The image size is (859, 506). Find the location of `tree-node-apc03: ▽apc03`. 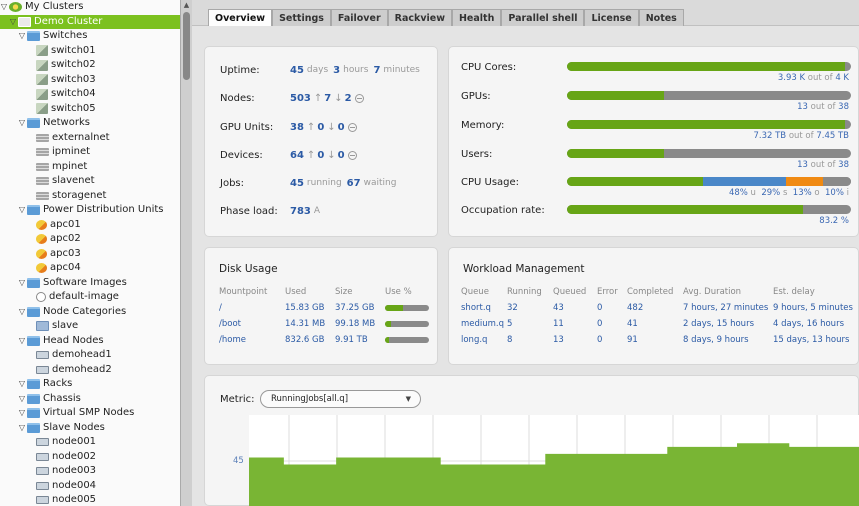

tree-node-apc03: ▽apc03 is located at coordinates (90, 254).